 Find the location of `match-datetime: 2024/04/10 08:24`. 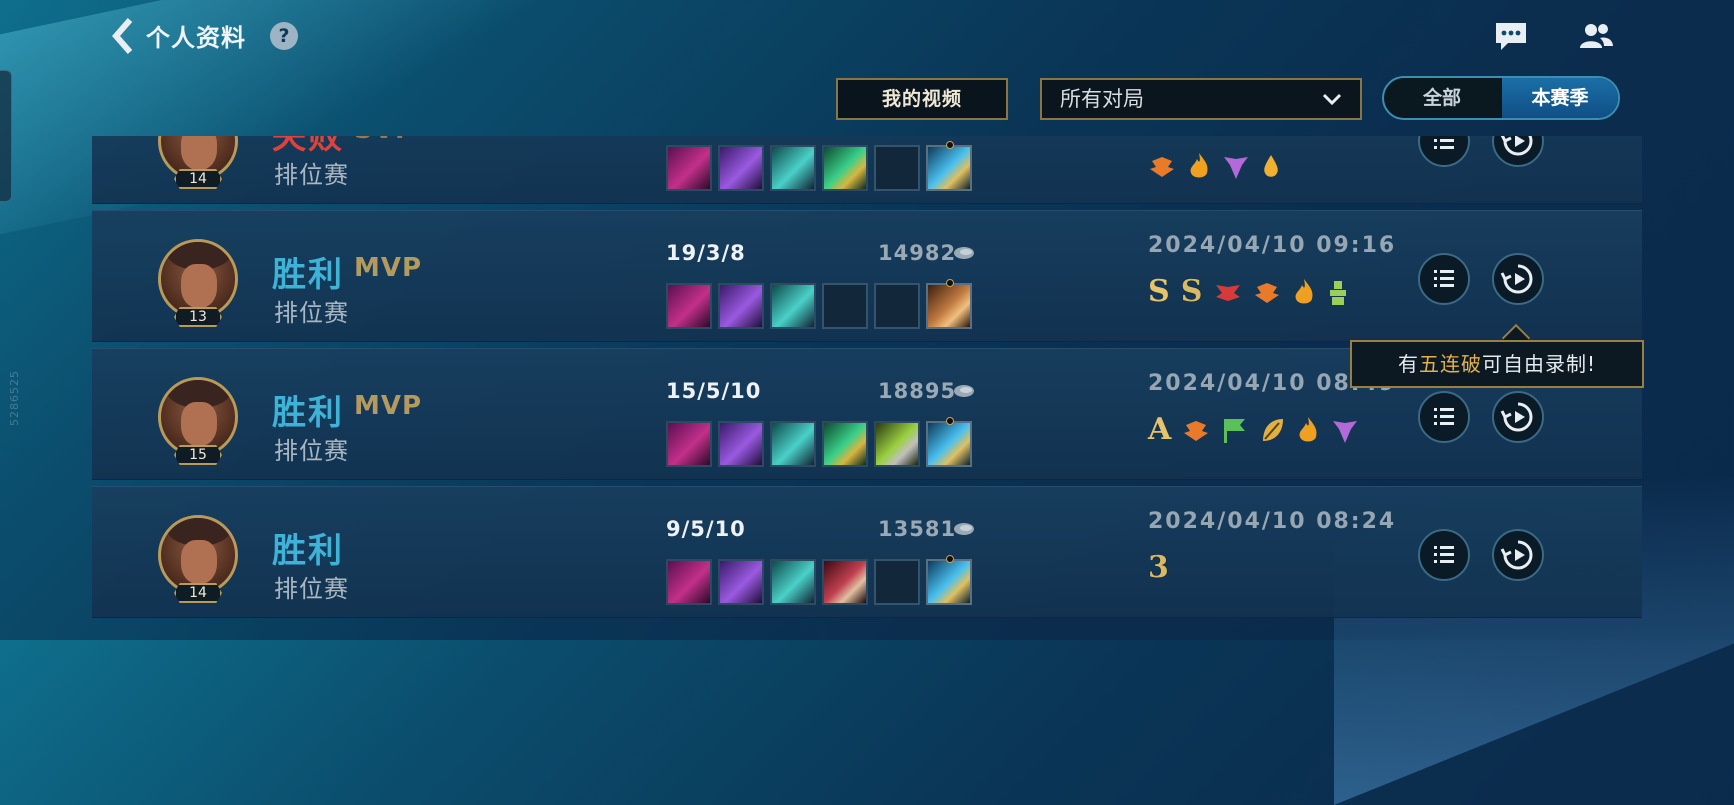

match-datetime: 2024/04/10 08:24 is located at coordinates (1272, 521).